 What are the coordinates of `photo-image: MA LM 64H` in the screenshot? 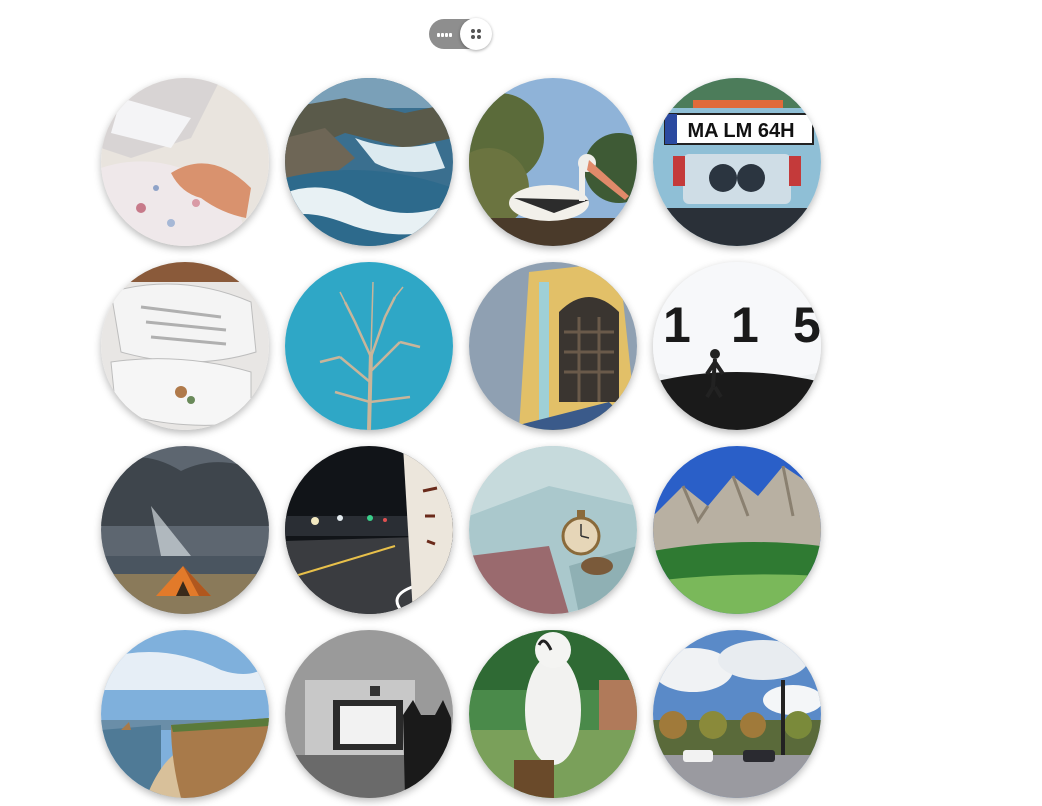 It's located at (737, 162).